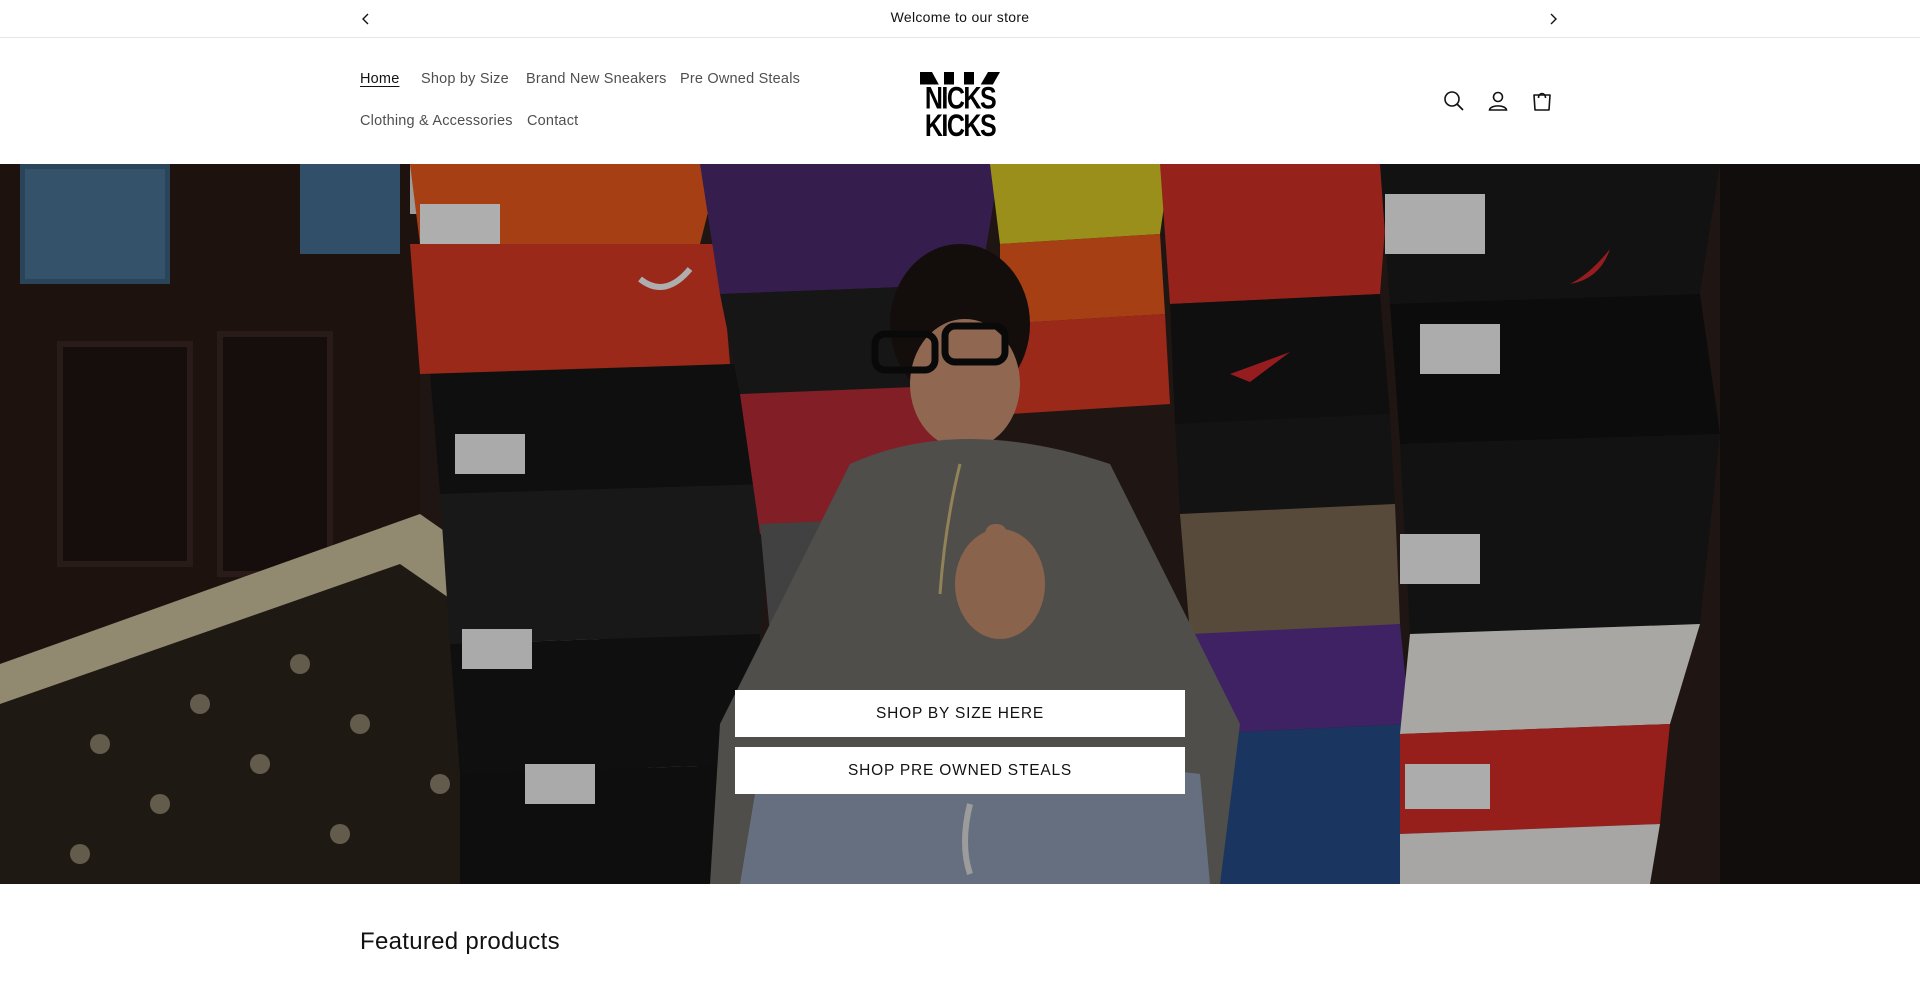 Image resolution: width=1920 pixels, height=993 pixels. Describe the element at coordinates (960, 713) in the screenshot. I see `shop-by-size-button: SHOP BY SIZE HERE` at that location.